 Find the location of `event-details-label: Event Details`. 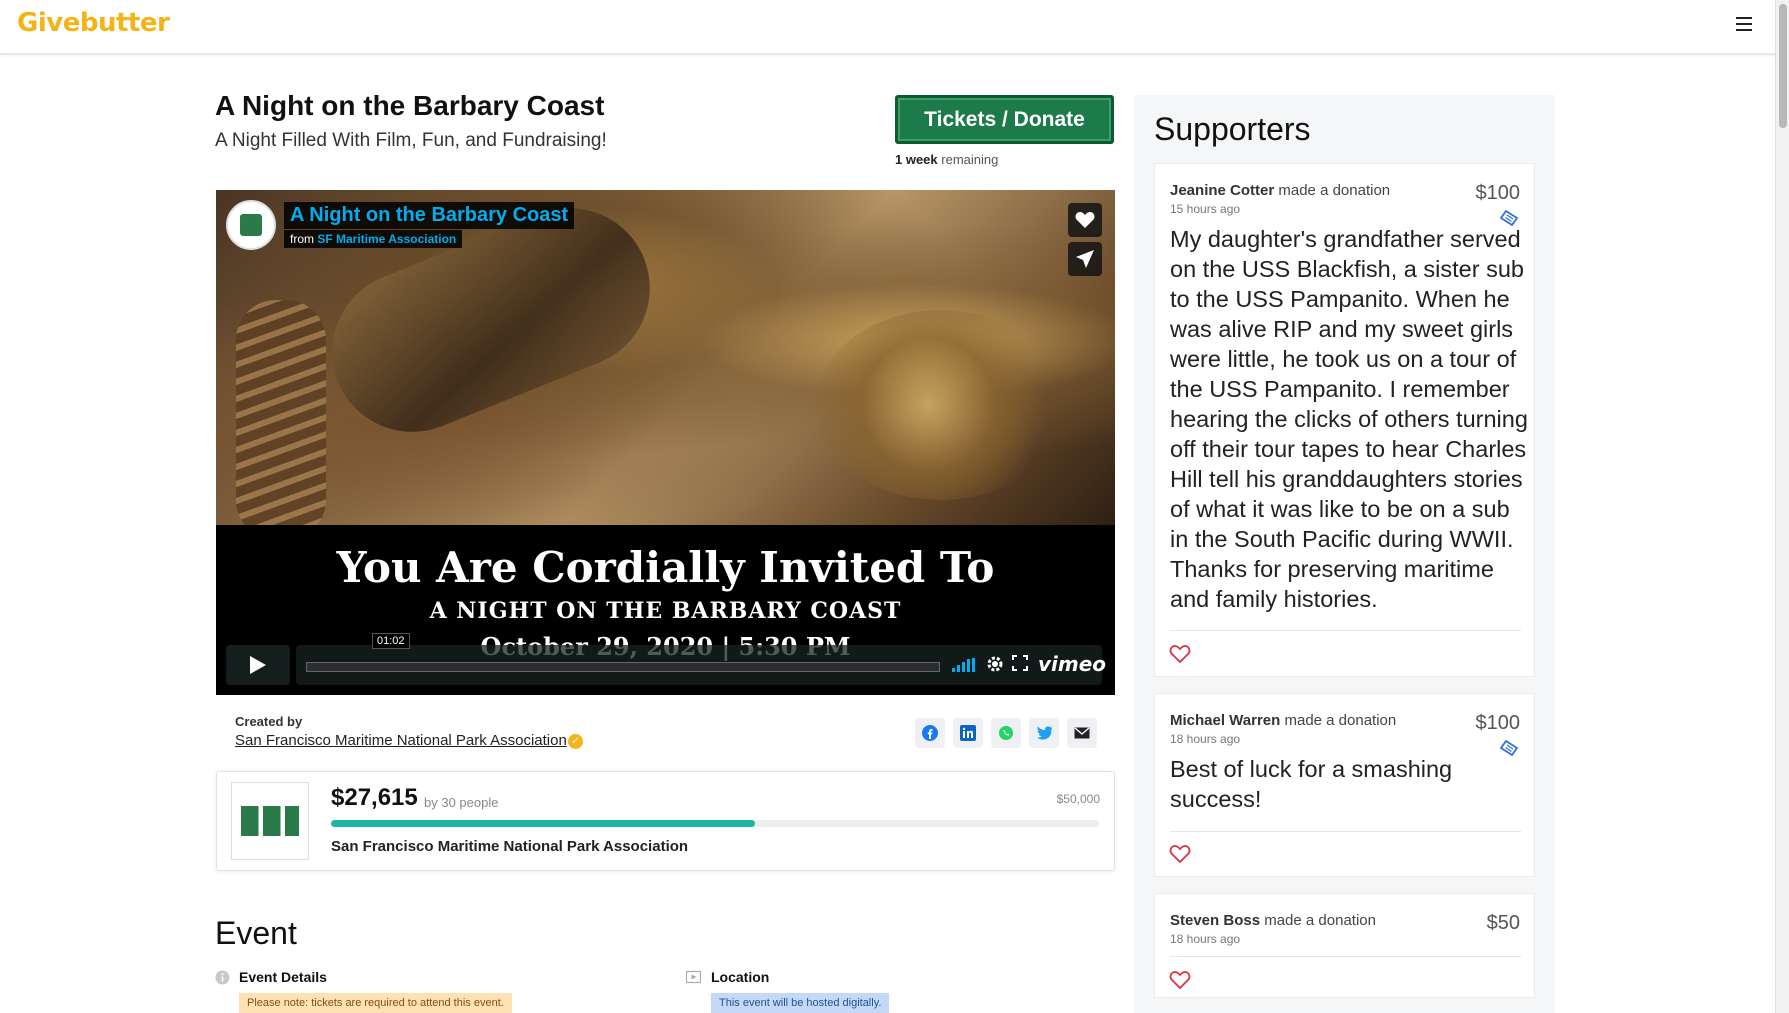

event-details-label: Event Details is located at coordinates (283, 977).